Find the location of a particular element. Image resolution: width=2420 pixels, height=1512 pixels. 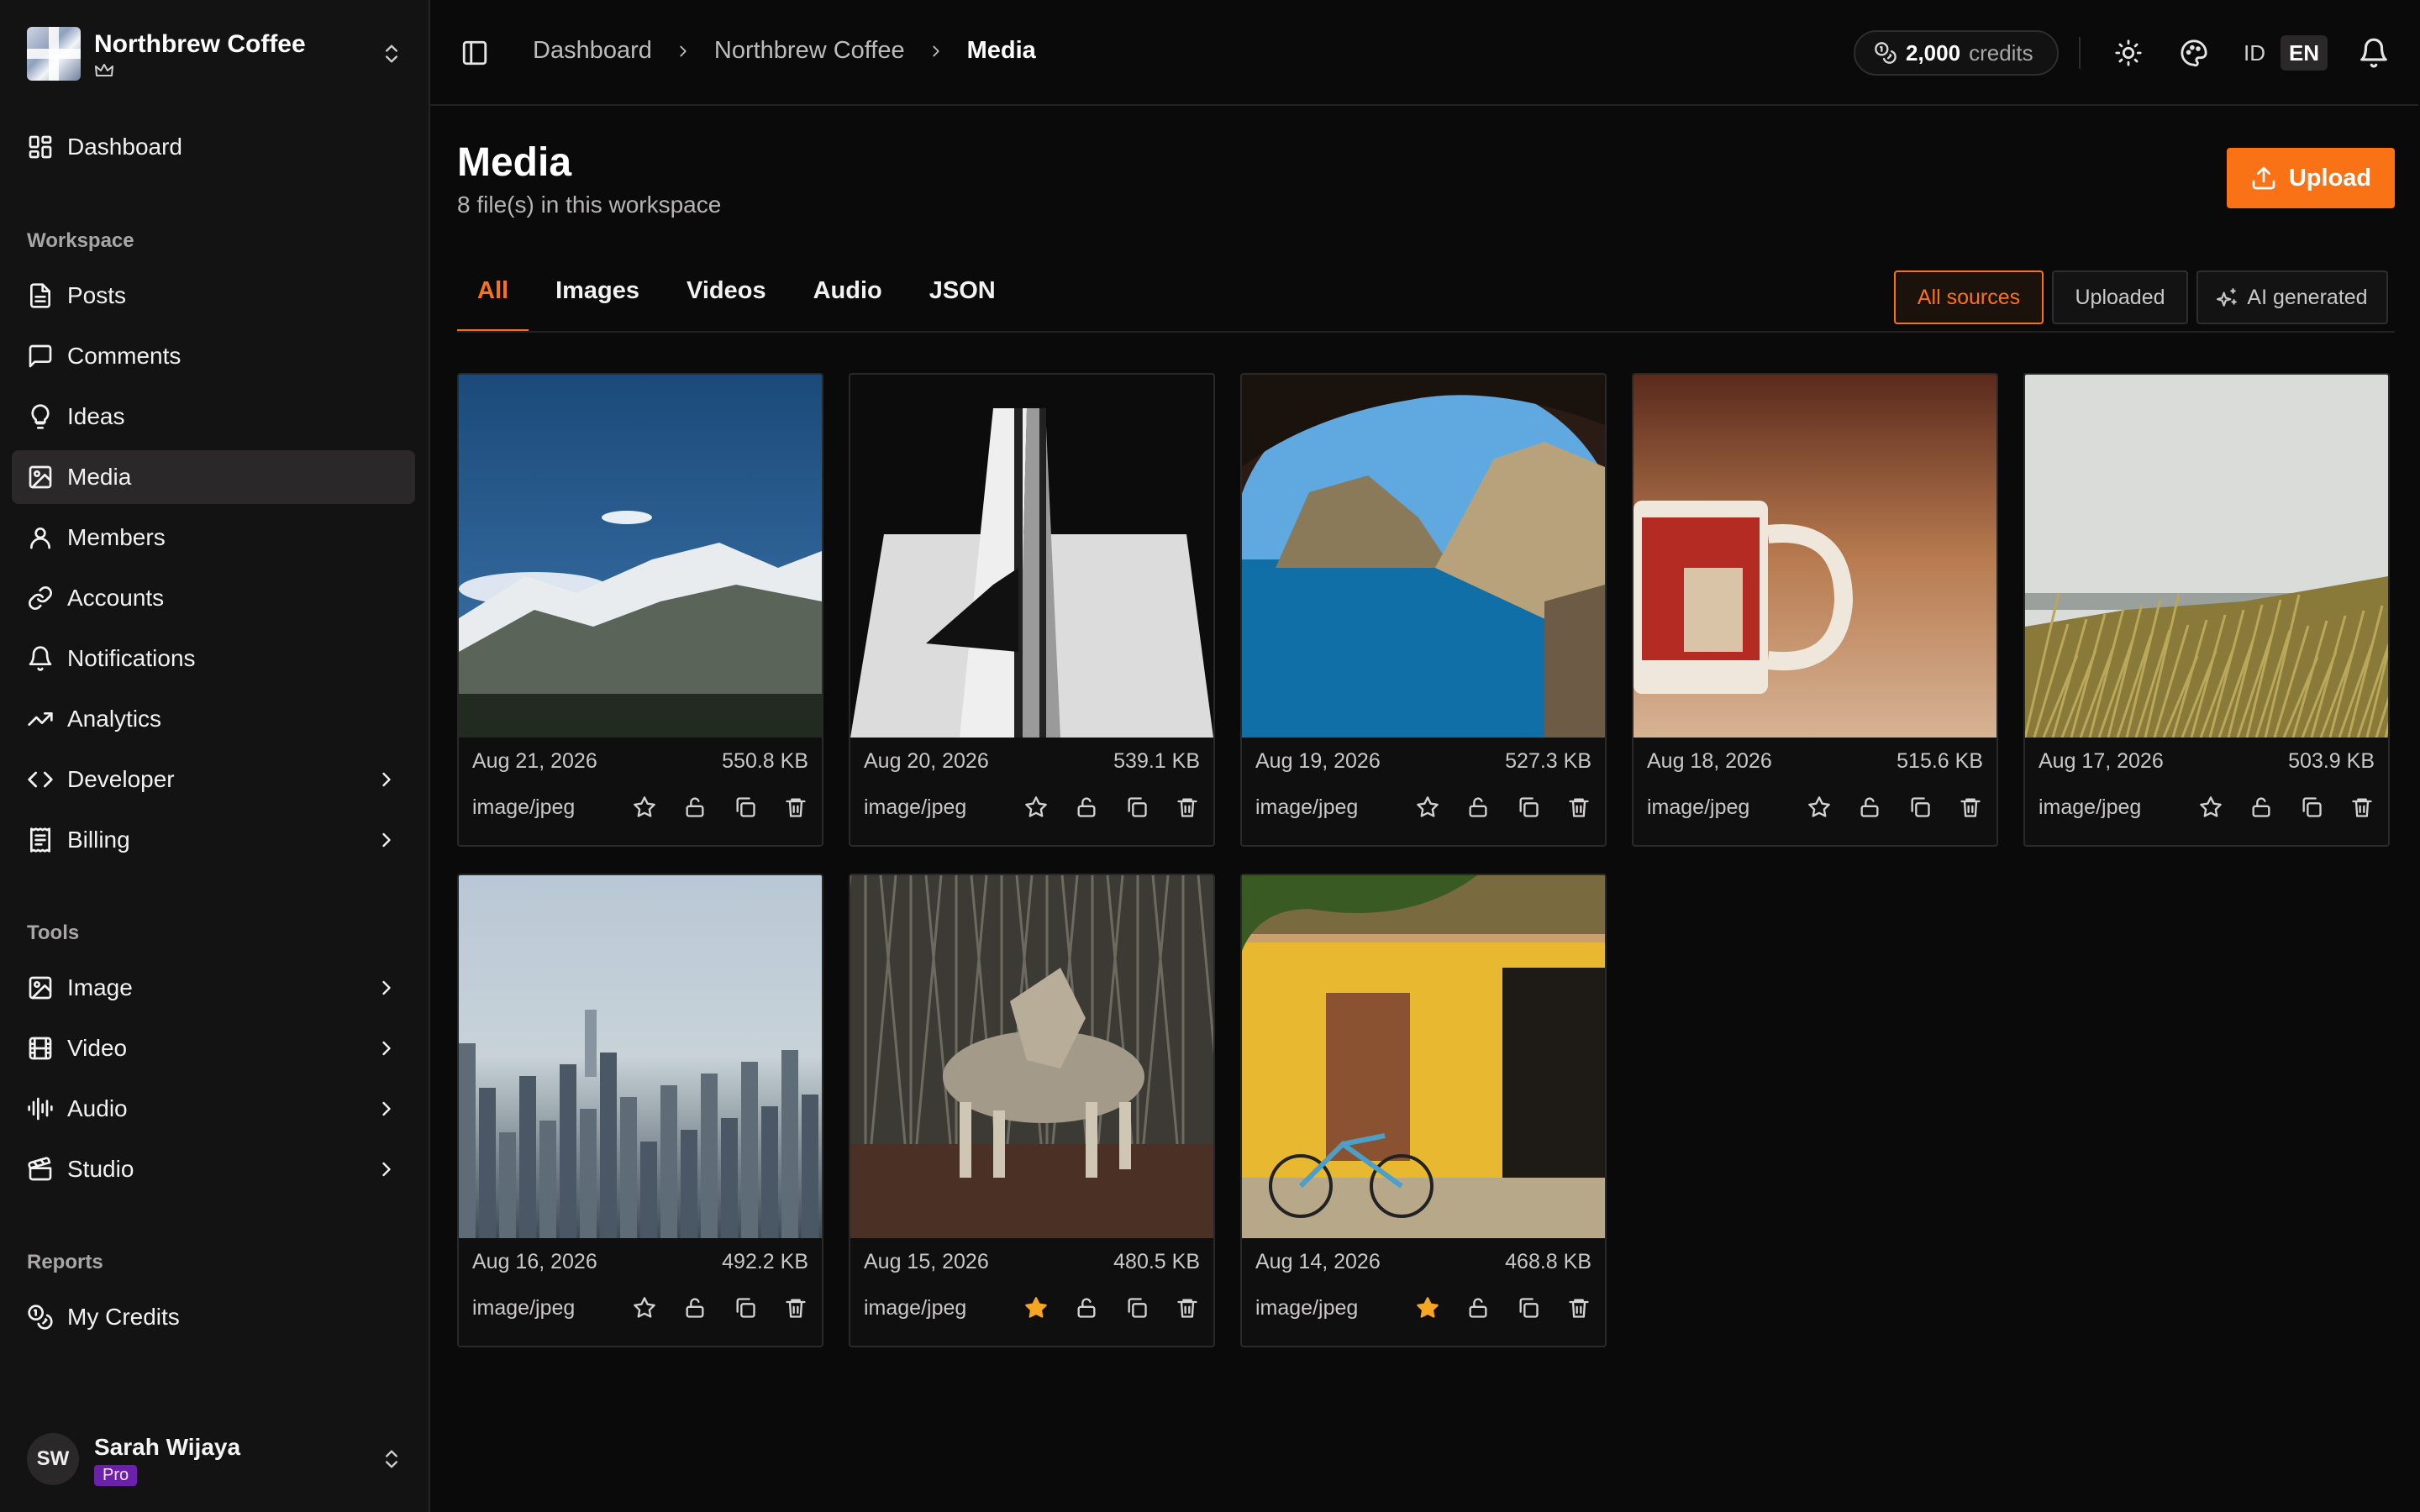

filter-ai-generated: AI generated is located at coordinates (2292, 297).